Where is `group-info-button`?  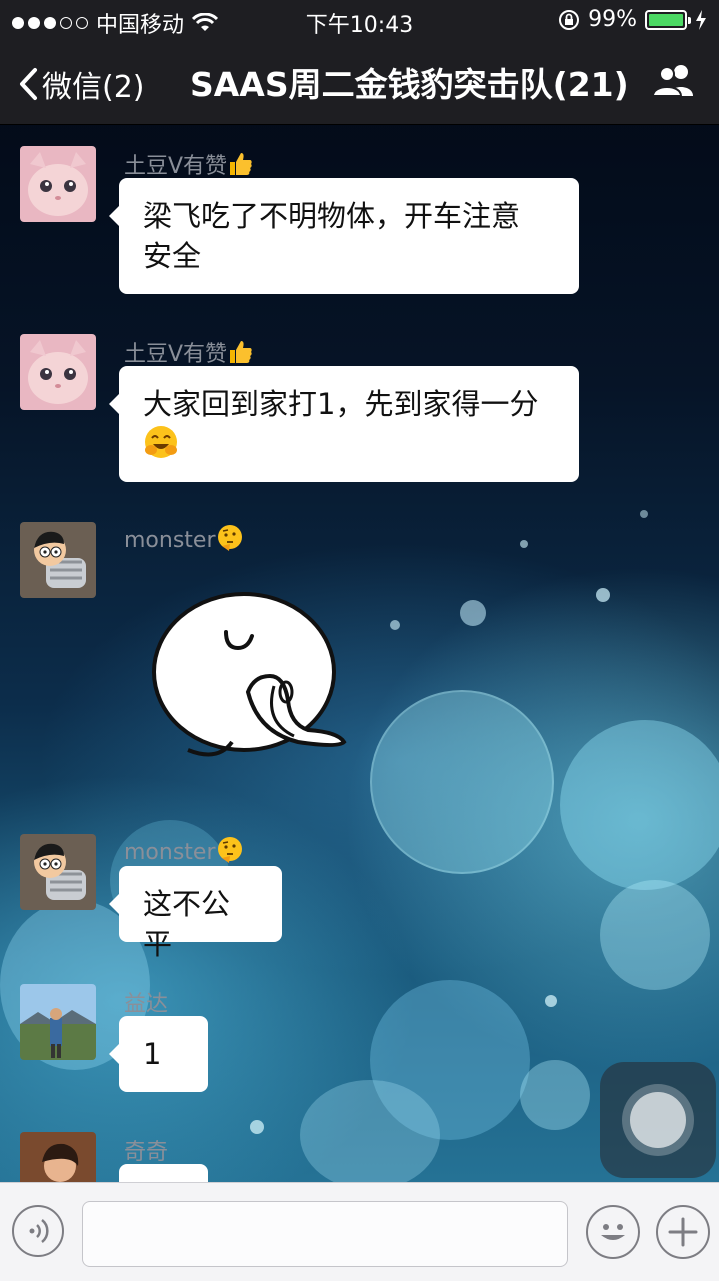 group-info-button is located at coordinates (674, 82).